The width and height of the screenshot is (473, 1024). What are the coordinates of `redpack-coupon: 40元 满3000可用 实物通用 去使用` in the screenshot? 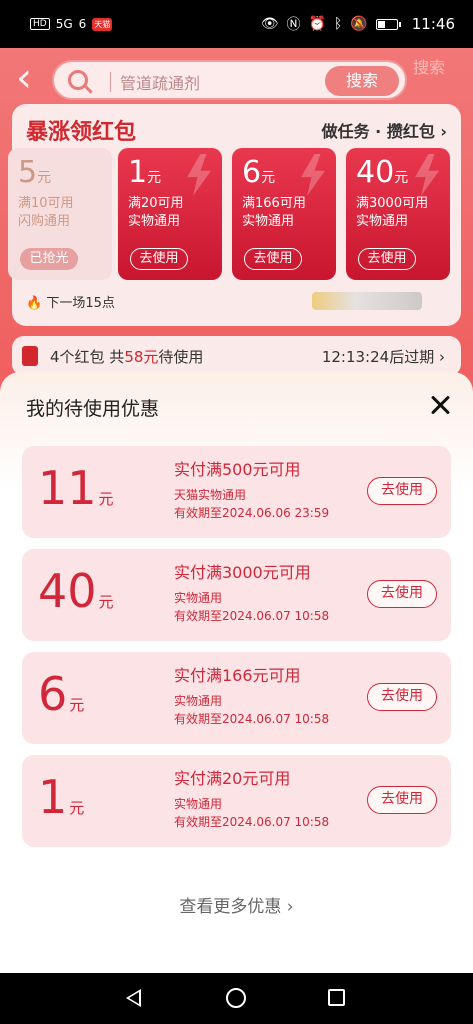 It's located at (398, 214).